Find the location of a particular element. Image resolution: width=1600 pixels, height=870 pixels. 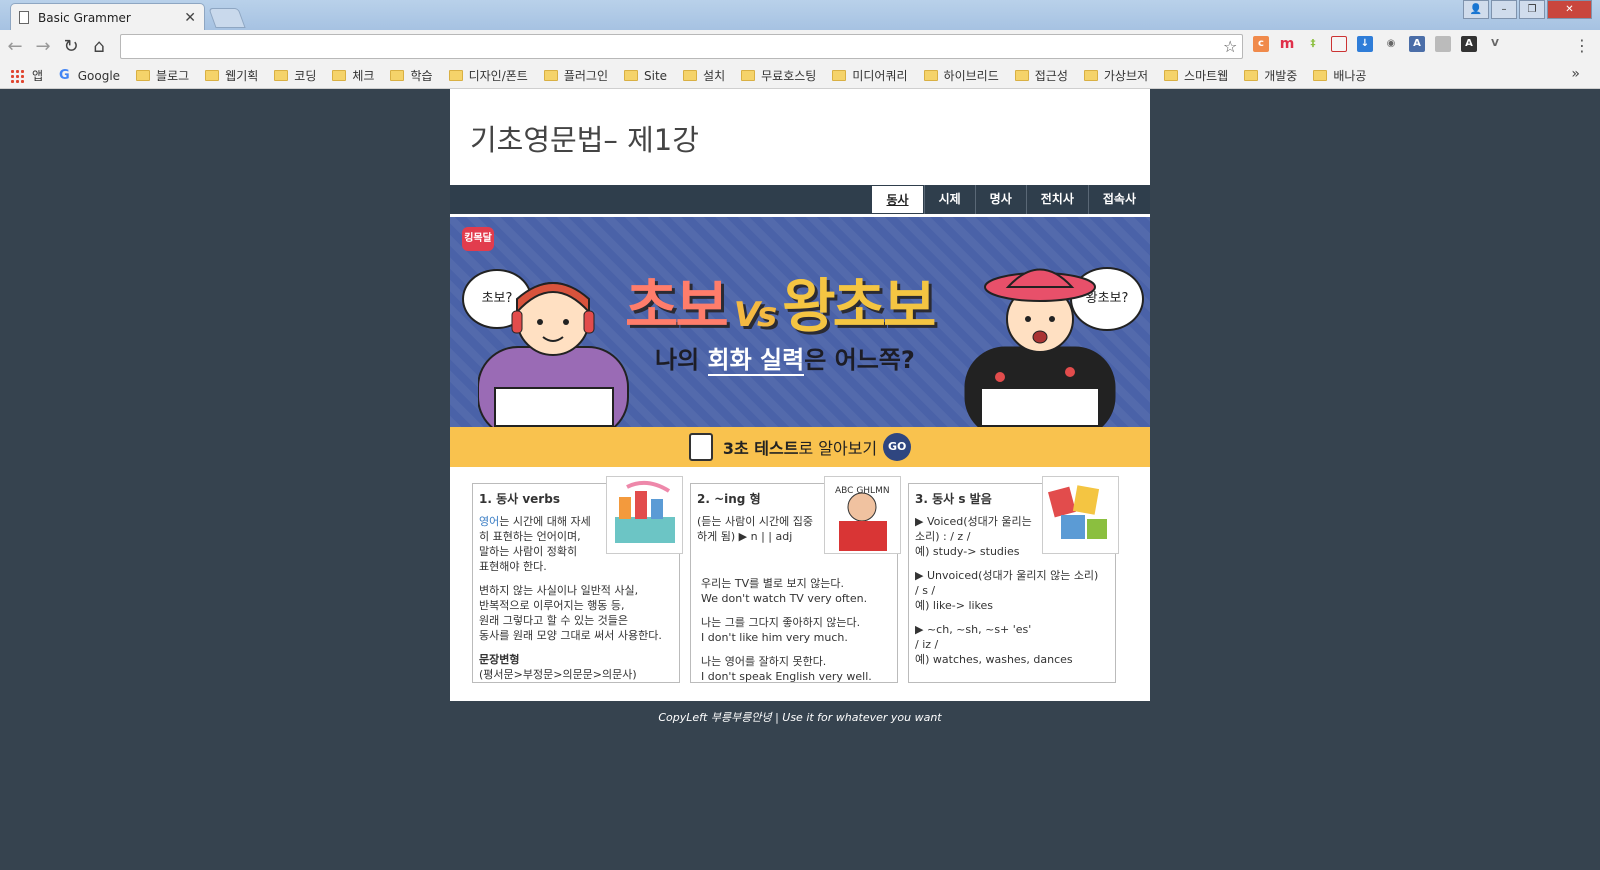

nav-tab-noun: 명사 is located at coordinates (1000, 199).